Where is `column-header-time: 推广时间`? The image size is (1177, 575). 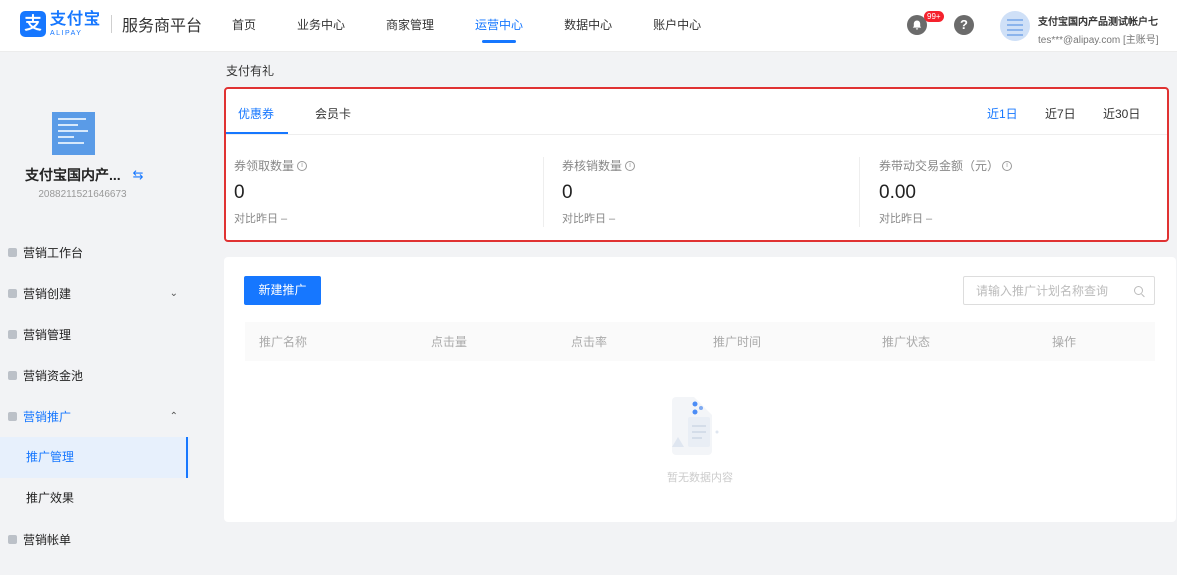 column-header-time: 推广时间 is located at coordinates (737, 341).